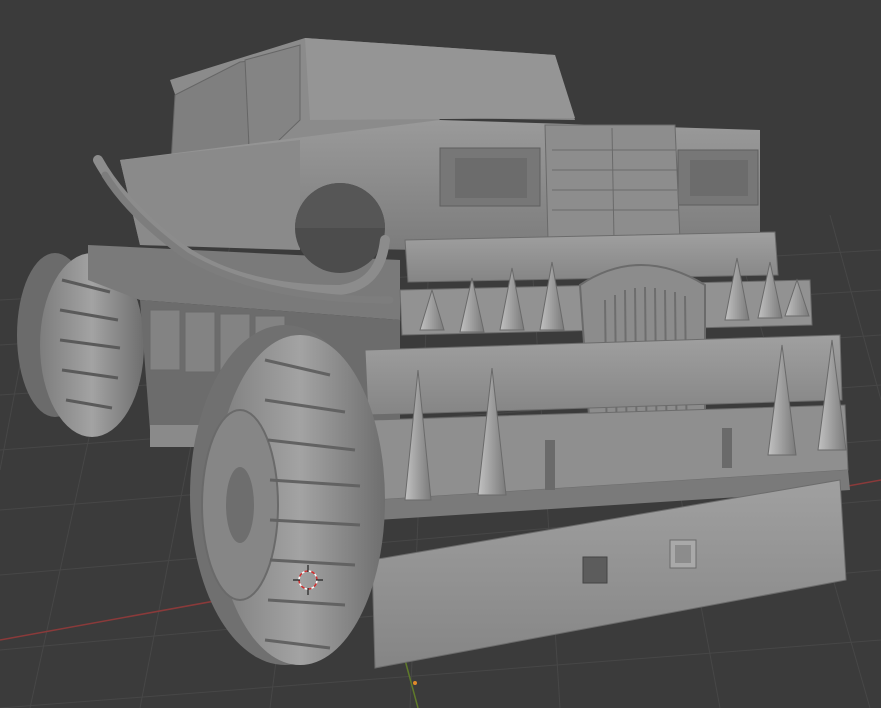  Describe the element at coordinates (287, 495) in the screenshot. I see `front-tire-left` at that location.